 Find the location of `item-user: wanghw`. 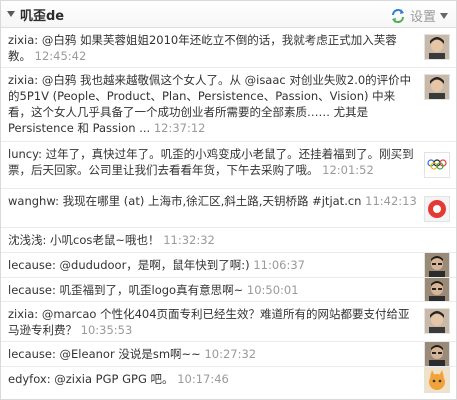

item-user: wanghw is located at coordinates (31, 201).